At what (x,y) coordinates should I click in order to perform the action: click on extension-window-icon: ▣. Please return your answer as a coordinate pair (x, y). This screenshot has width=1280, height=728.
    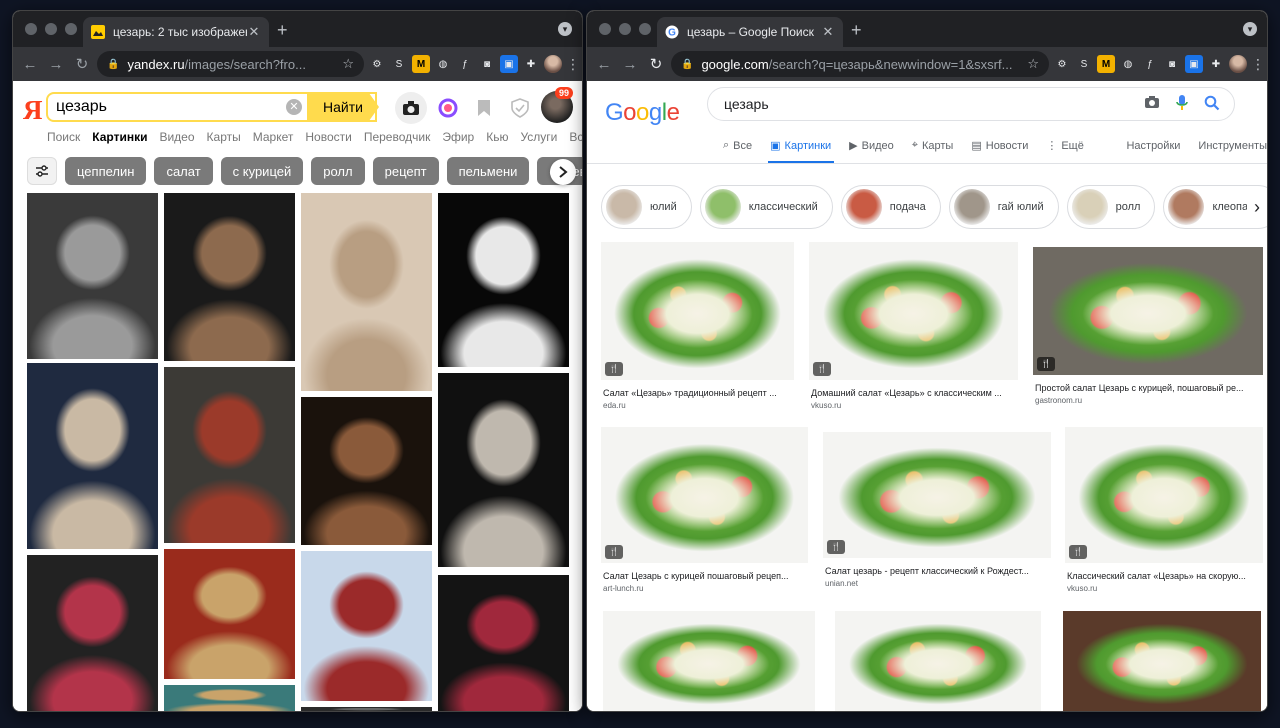
    Looking at the image, I should click on (1194, 64).